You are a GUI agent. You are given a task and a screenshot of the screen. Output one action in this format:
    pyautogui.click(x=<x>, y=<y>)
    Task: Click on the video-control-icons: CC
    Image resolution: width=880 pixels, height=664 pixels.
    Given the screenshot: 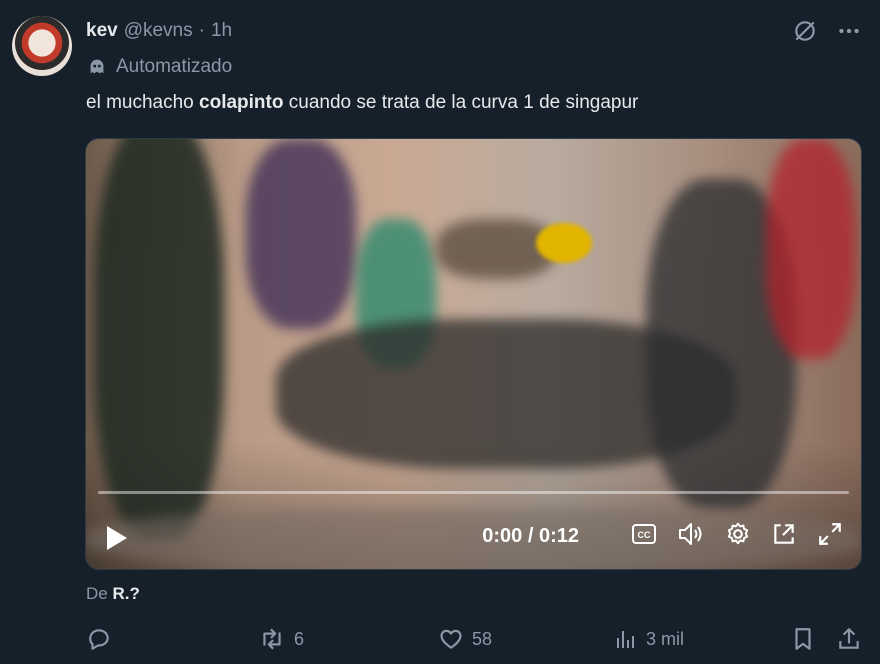 What is the action you would take?
    pyautogui.click(x=737, y=534)
    